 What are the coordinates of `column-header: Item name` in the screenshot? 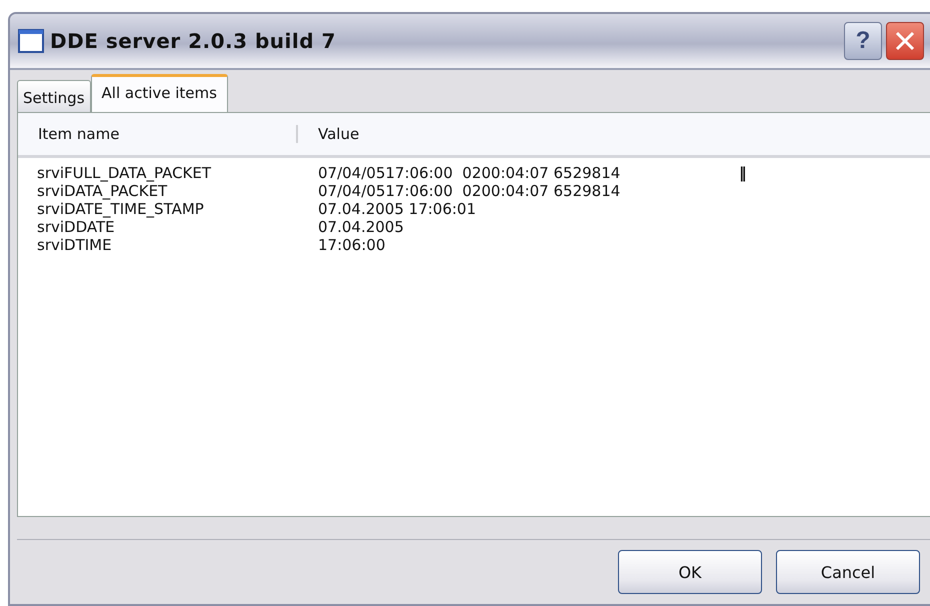 It's located at (158, 134).